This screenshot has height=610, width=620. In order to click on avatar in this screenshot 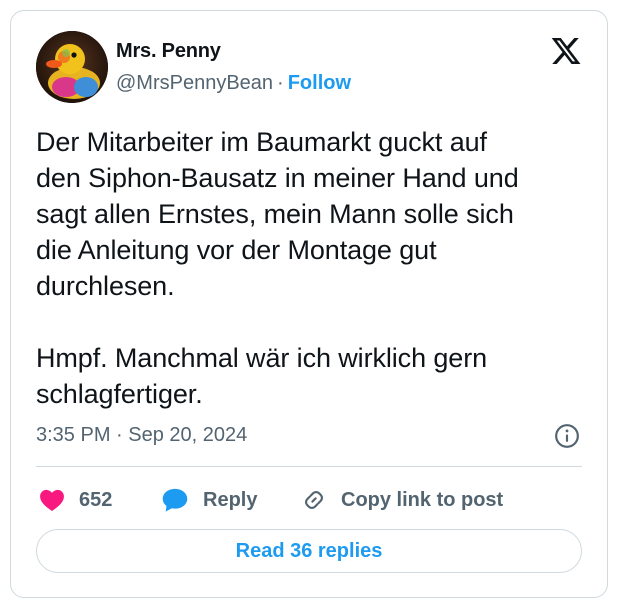, I will do `click(72, 67)`.